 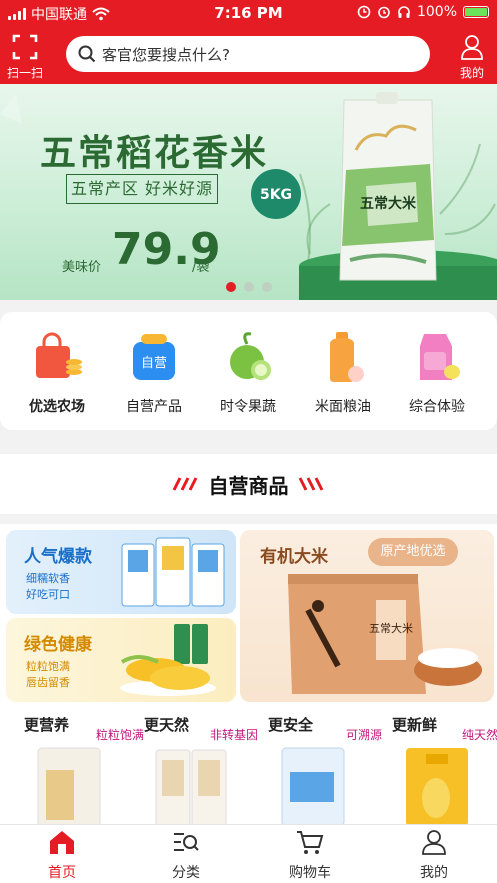 What do you see at coordinates (87, 54) in the screenshot?
I see `search-icon` at bounding box center [87, 54].